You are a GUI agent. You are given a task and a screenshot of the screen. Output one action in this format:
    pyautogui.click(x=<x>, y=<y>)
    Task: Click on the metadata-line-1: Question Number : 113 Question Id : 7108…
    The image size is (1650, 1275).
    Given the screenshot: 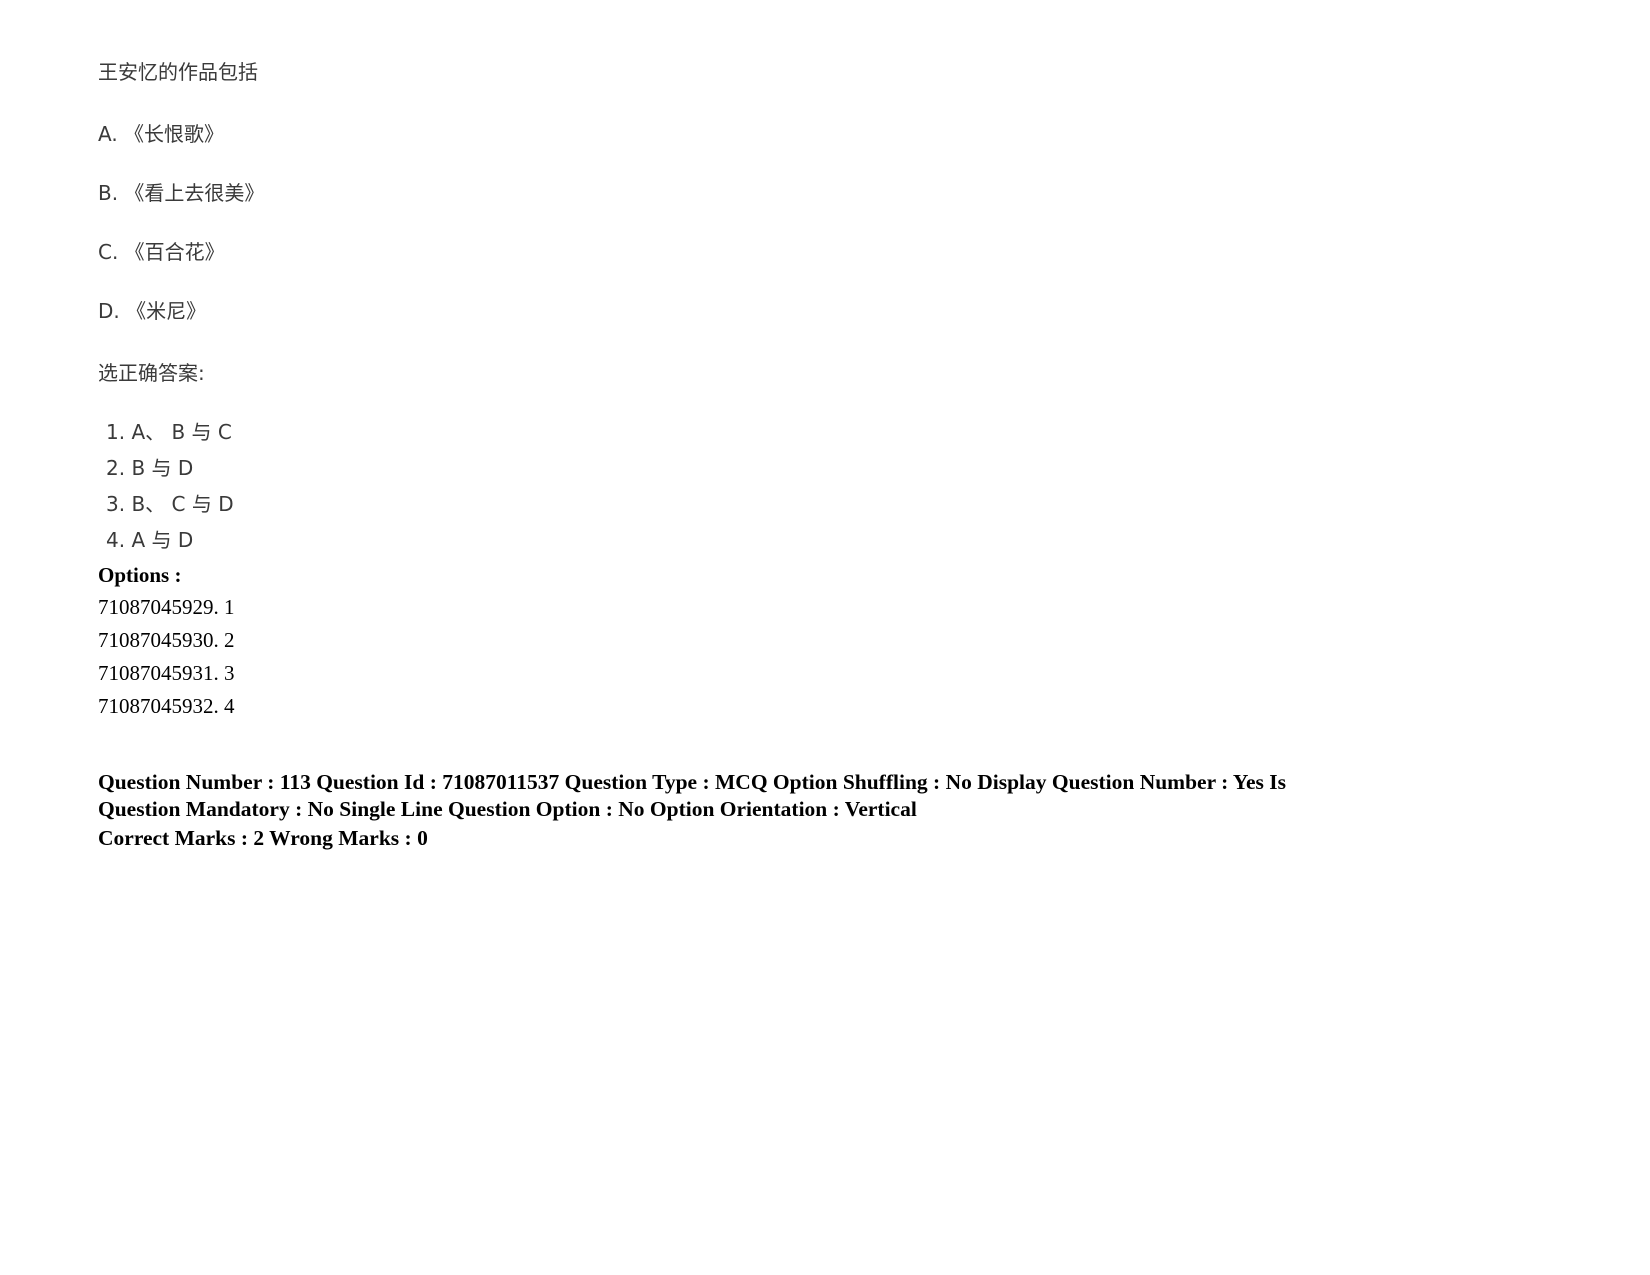 What is the action you would take?
    pyautogui.click(x=692, y=782)
    